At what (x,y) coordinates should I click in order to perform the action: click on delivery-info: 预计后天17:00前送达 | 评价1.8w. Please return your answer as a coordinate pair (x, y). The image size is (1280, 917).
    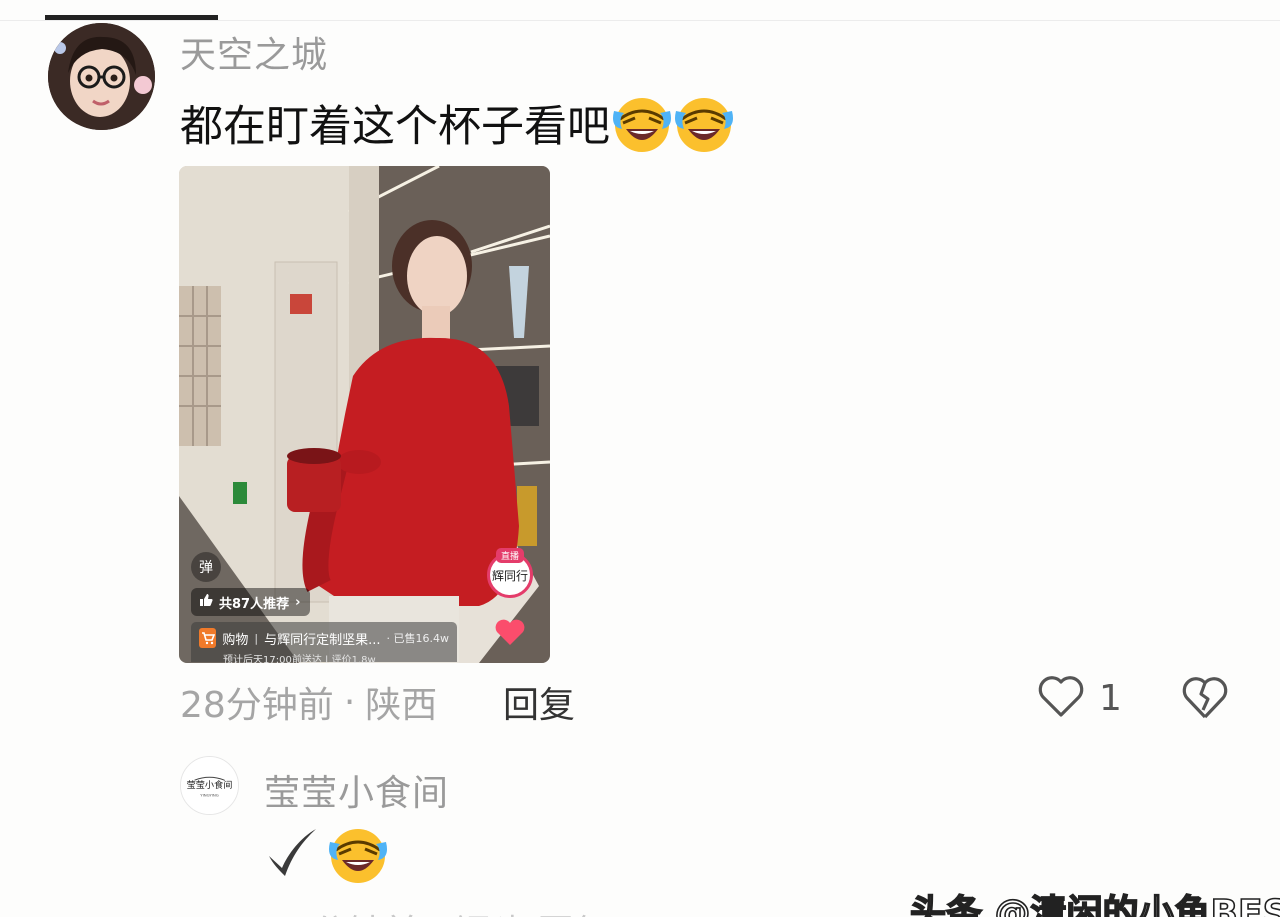
    Looking at the image, I should click on (336, 657).